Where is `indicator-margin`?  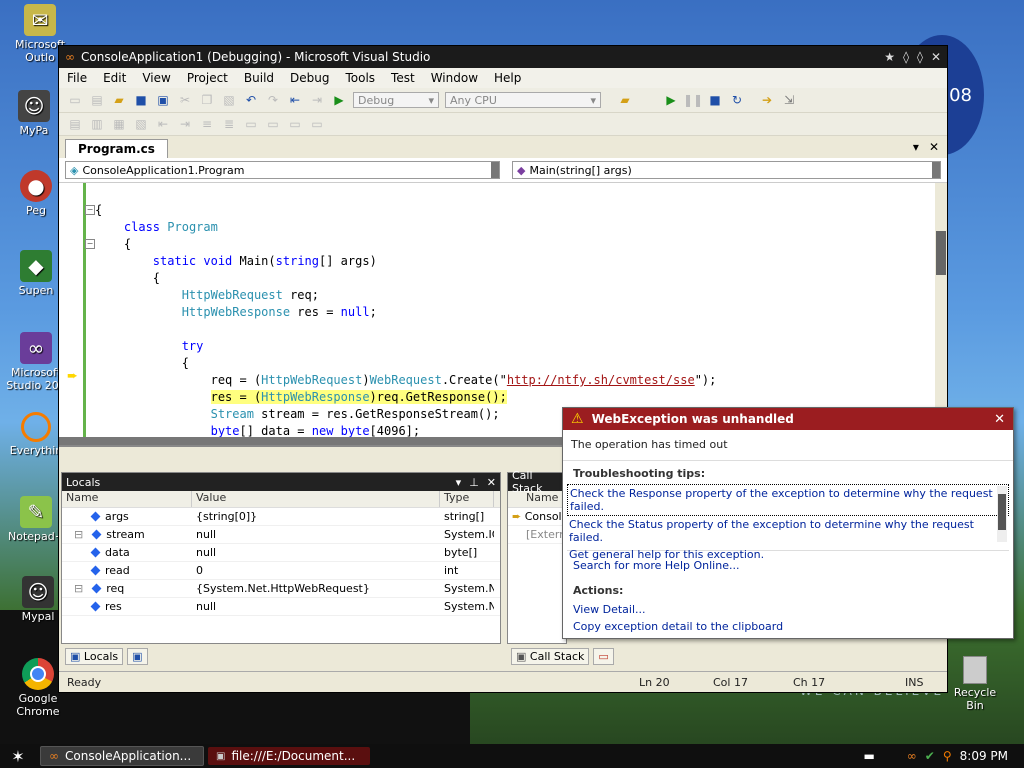 indicator-margin is located at coordinates (70, 314).